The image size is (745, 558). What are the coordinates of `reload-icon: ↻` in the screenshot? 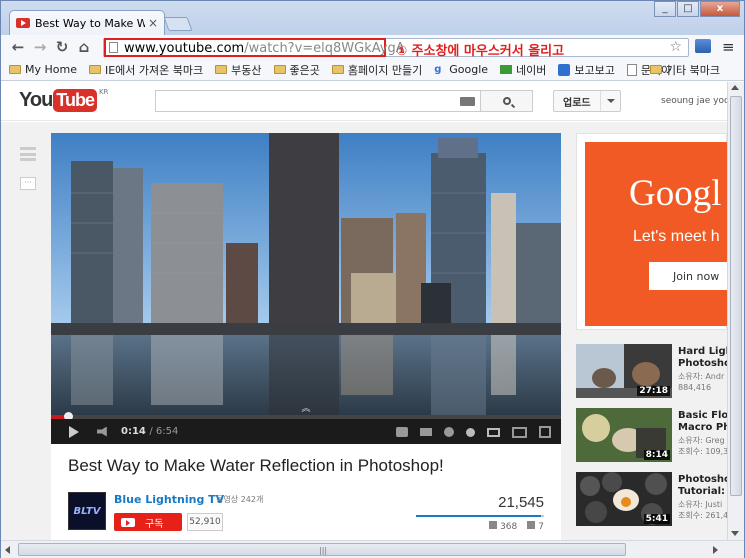 It's located at (62, 47).